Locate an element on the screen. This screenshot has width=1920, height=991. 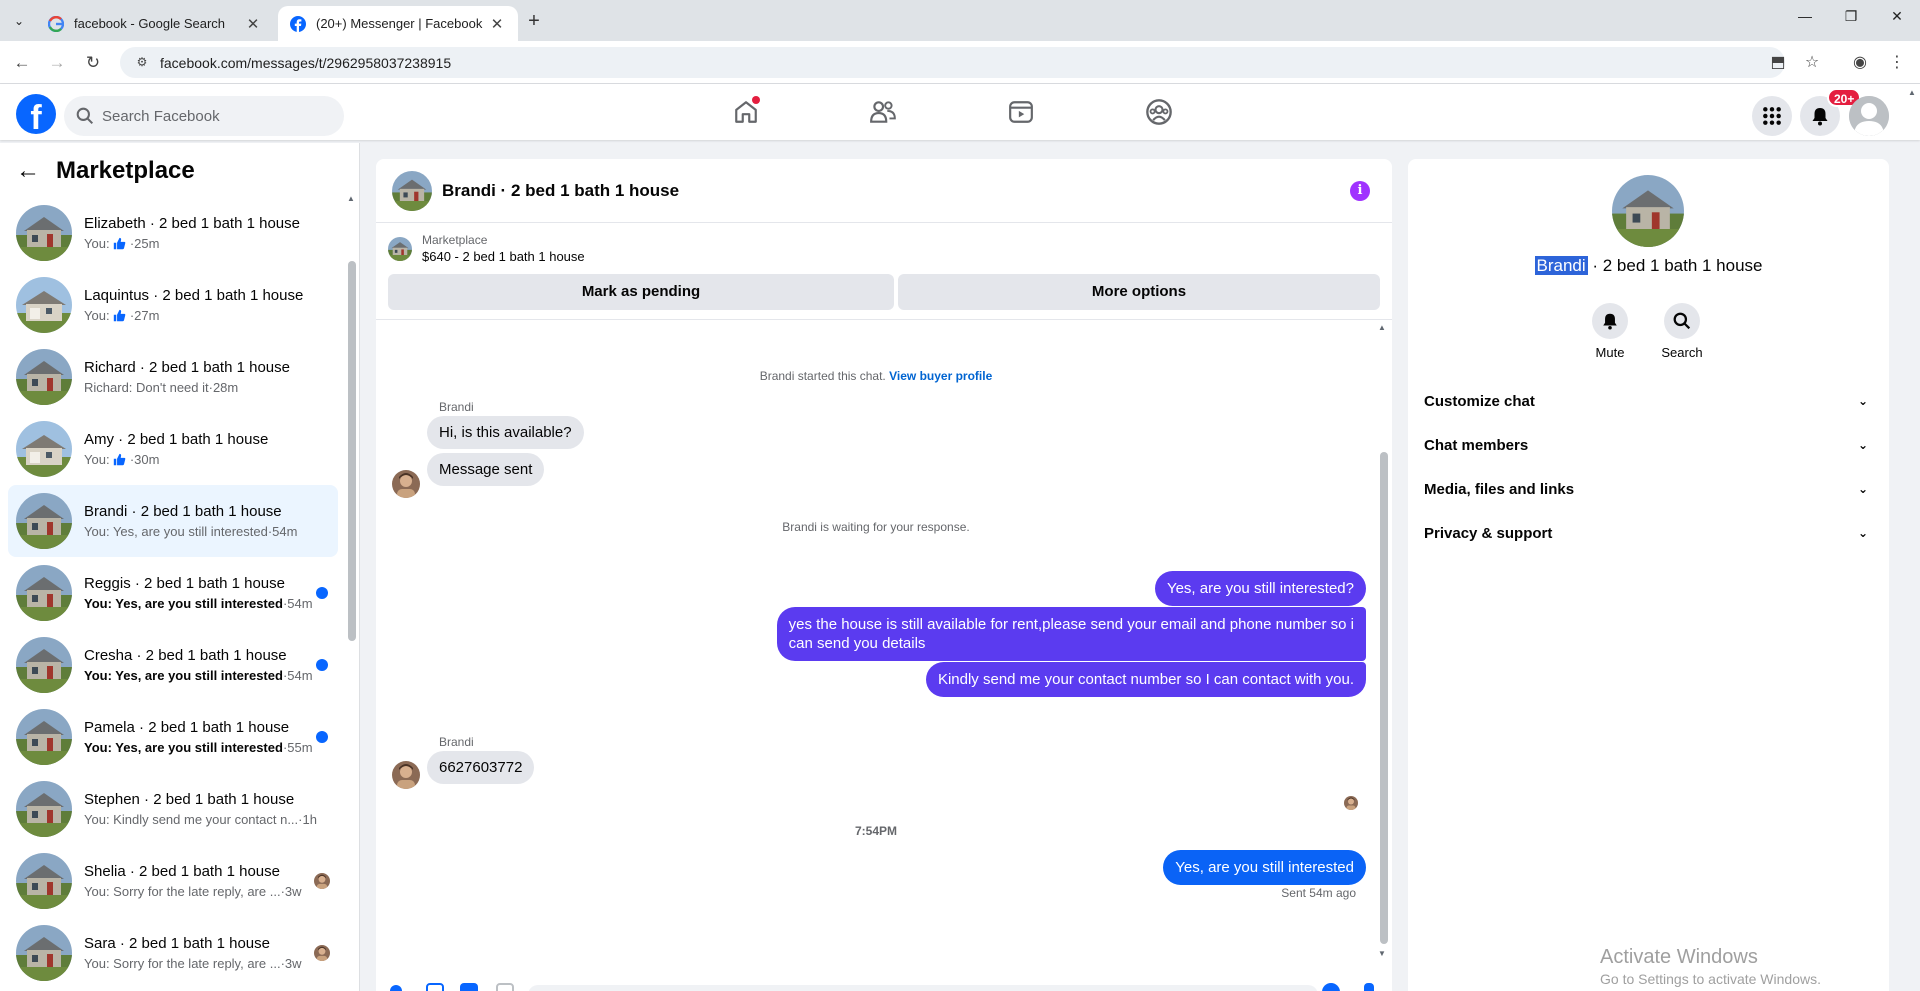
read-receipt-avatar is located at coordinates (322, 881).